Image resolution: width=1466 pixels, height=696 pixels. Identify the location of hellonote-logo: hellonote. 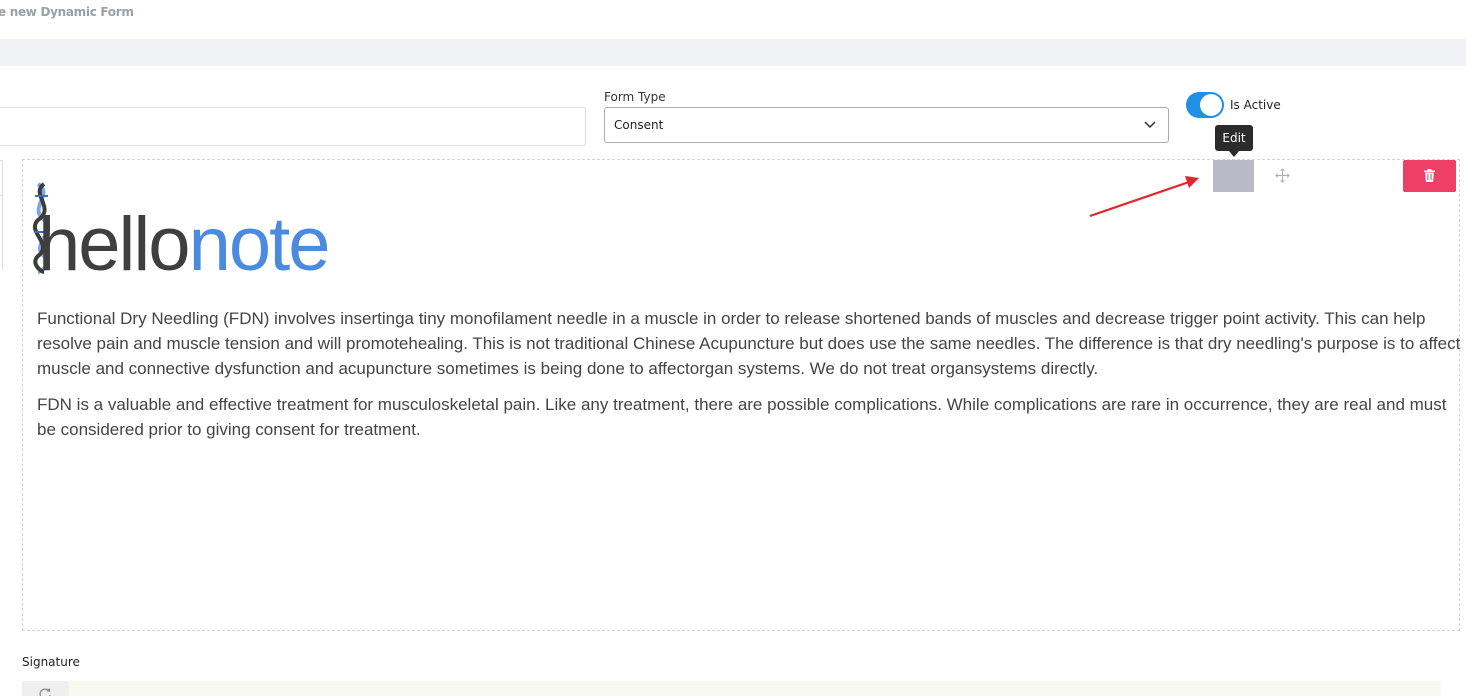
(182, 231).